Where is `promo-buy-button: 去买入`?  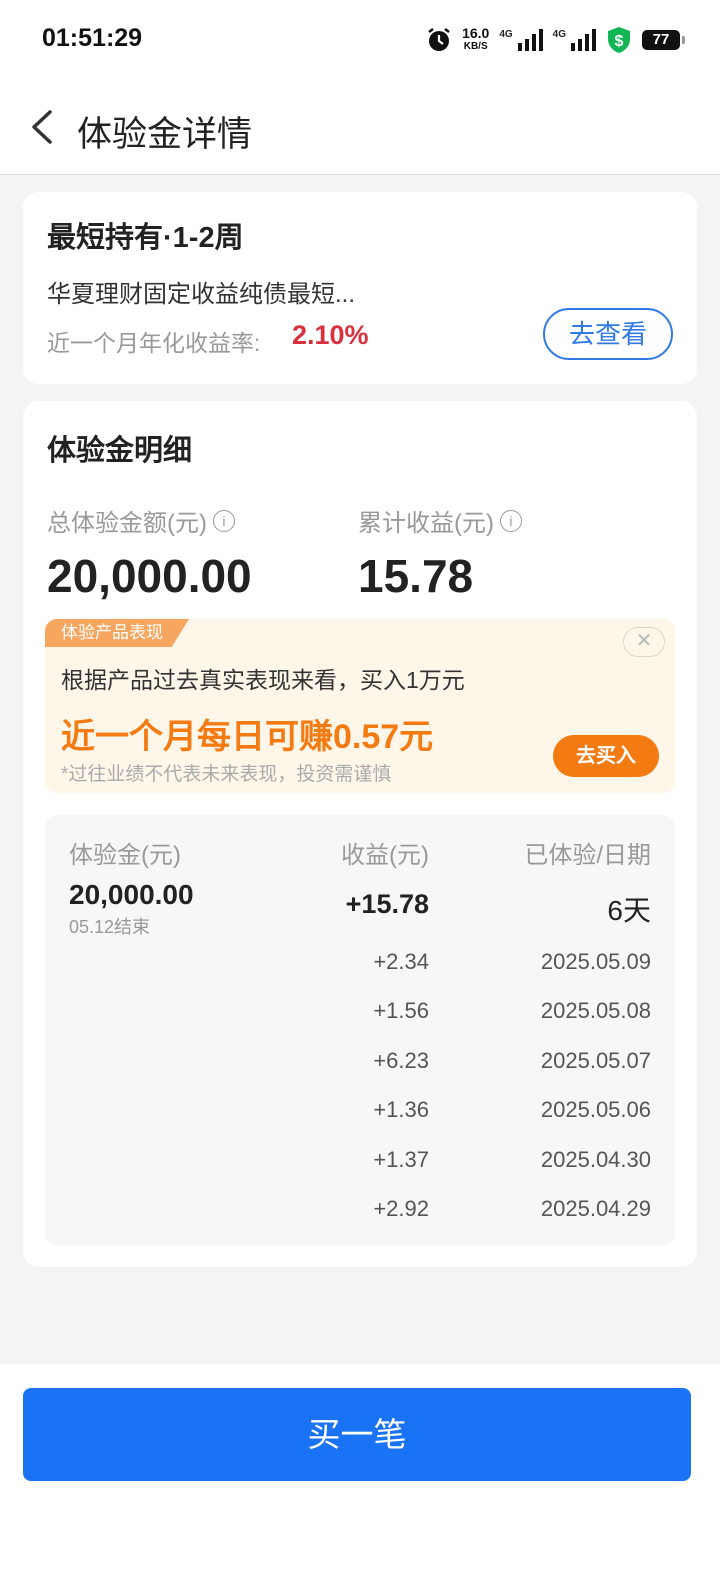
promo-buy-button: 去买入 is located at coordinates (606, 756).